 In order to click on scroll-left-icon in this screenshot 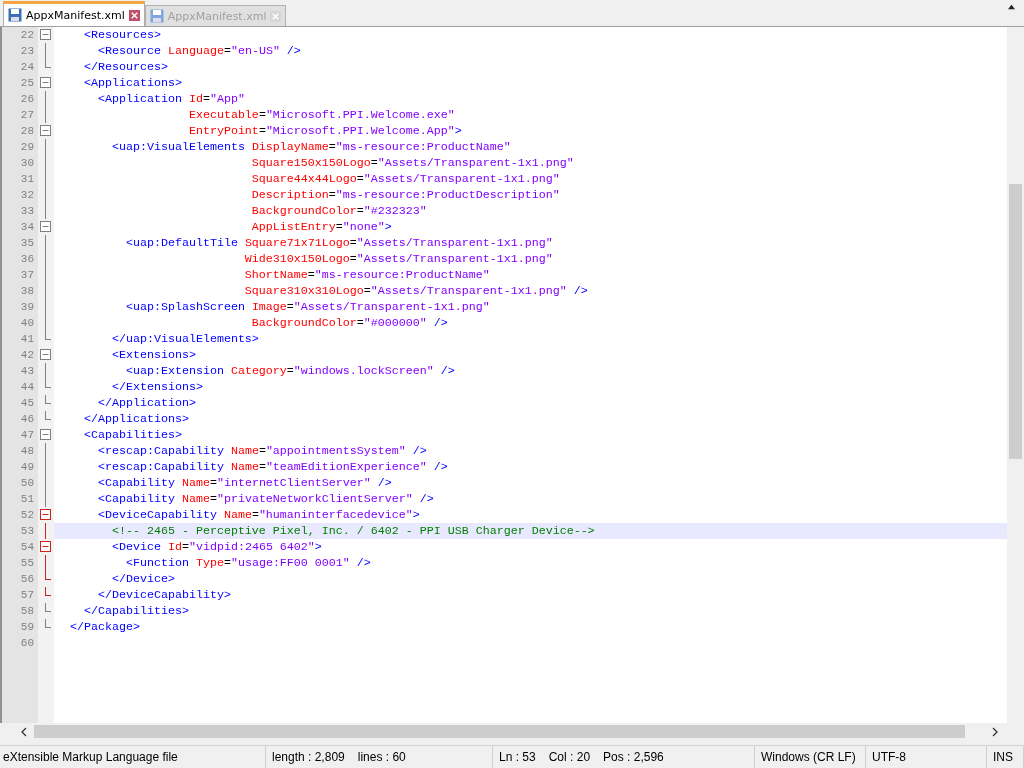, I will do `click(24, 731)`.